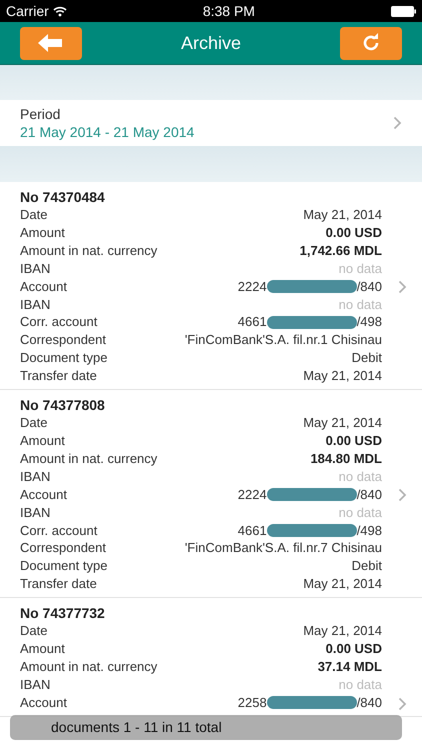 The height and width of the screenshot is (750, 422). I want to click on field-value: 184.80 MDL, so click(346, 459).